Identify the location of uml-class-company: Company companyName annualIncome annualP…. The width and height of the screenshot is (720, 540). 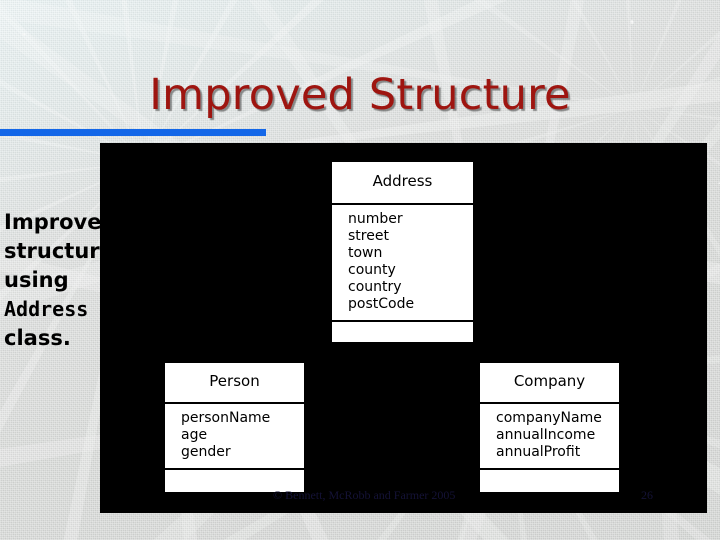
(549, 427).